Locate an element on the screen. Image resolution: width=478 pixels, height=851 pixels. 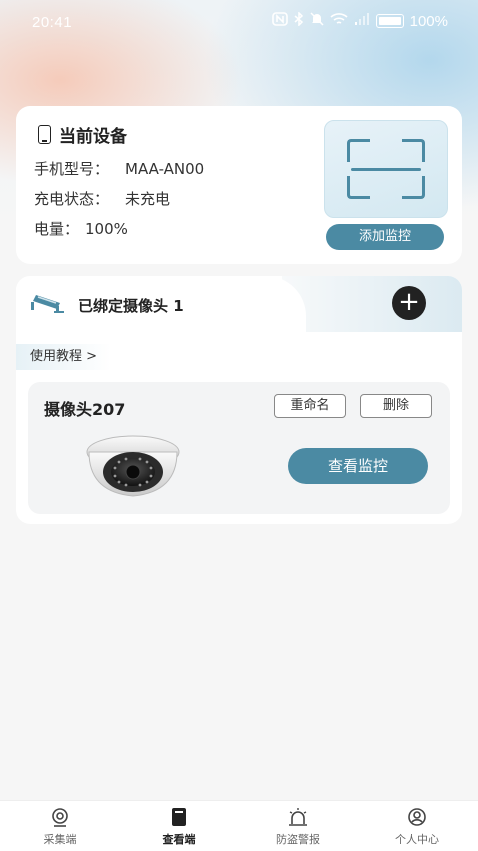
status-icons: 100% is located at coordinates (359, 20).